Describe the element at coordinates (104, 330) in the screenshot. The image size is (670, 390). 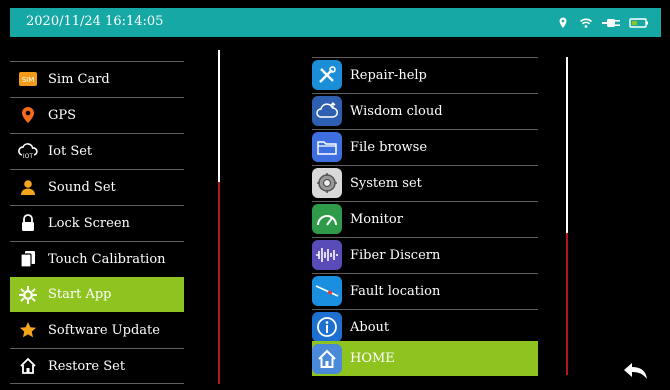
I see `menu-item-label: Software Update` at that location.